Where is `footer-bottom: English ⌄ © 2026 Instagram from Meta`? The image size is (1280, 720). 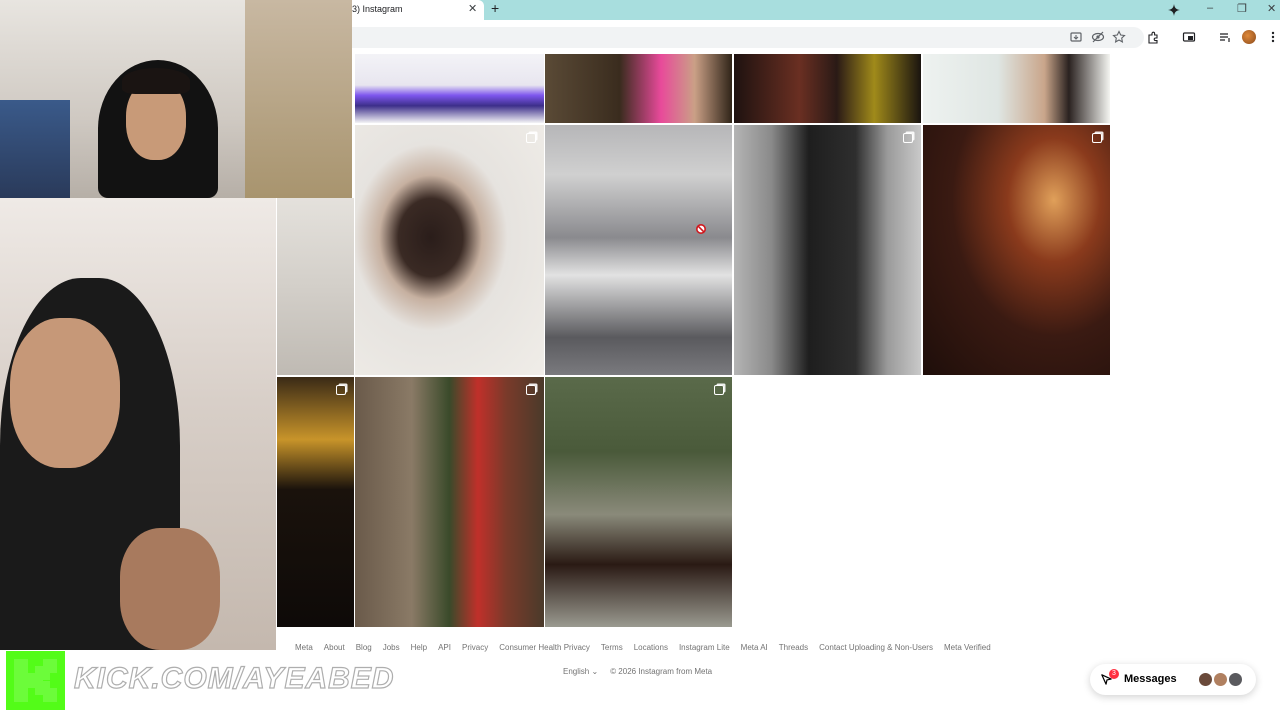 footer-bottom: English ⌄ © 2026 Instagram from Meta is located at coordinates (637, 671).